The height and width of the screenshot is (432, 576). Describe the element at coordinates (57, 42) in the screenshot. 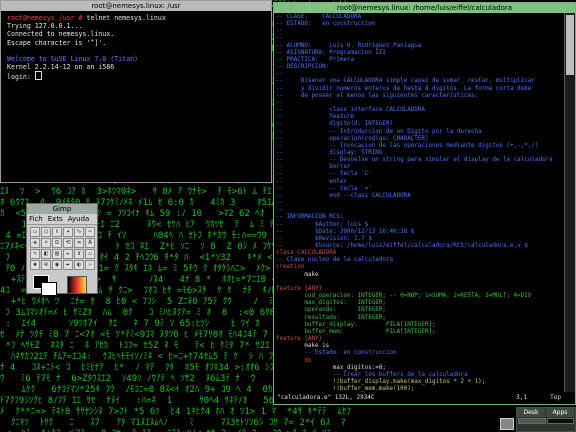

I see `terminal-text: Escape character is '^]'.` at that location.